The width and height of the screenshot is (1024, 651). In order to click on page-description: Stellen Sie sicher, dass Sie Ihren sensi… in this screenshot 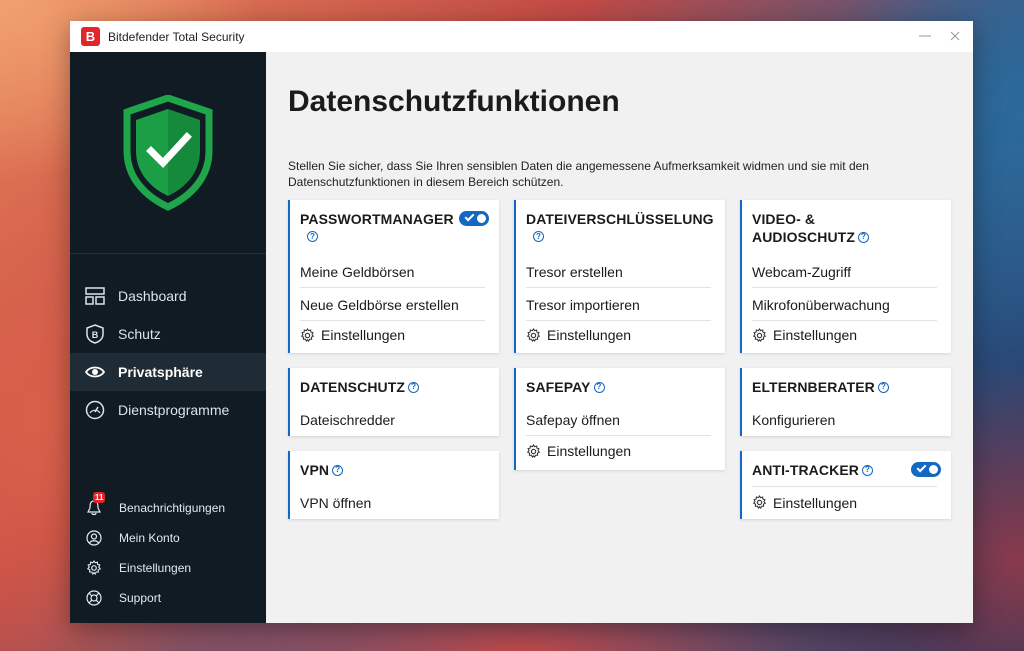, I will do `click(578, 174)`.